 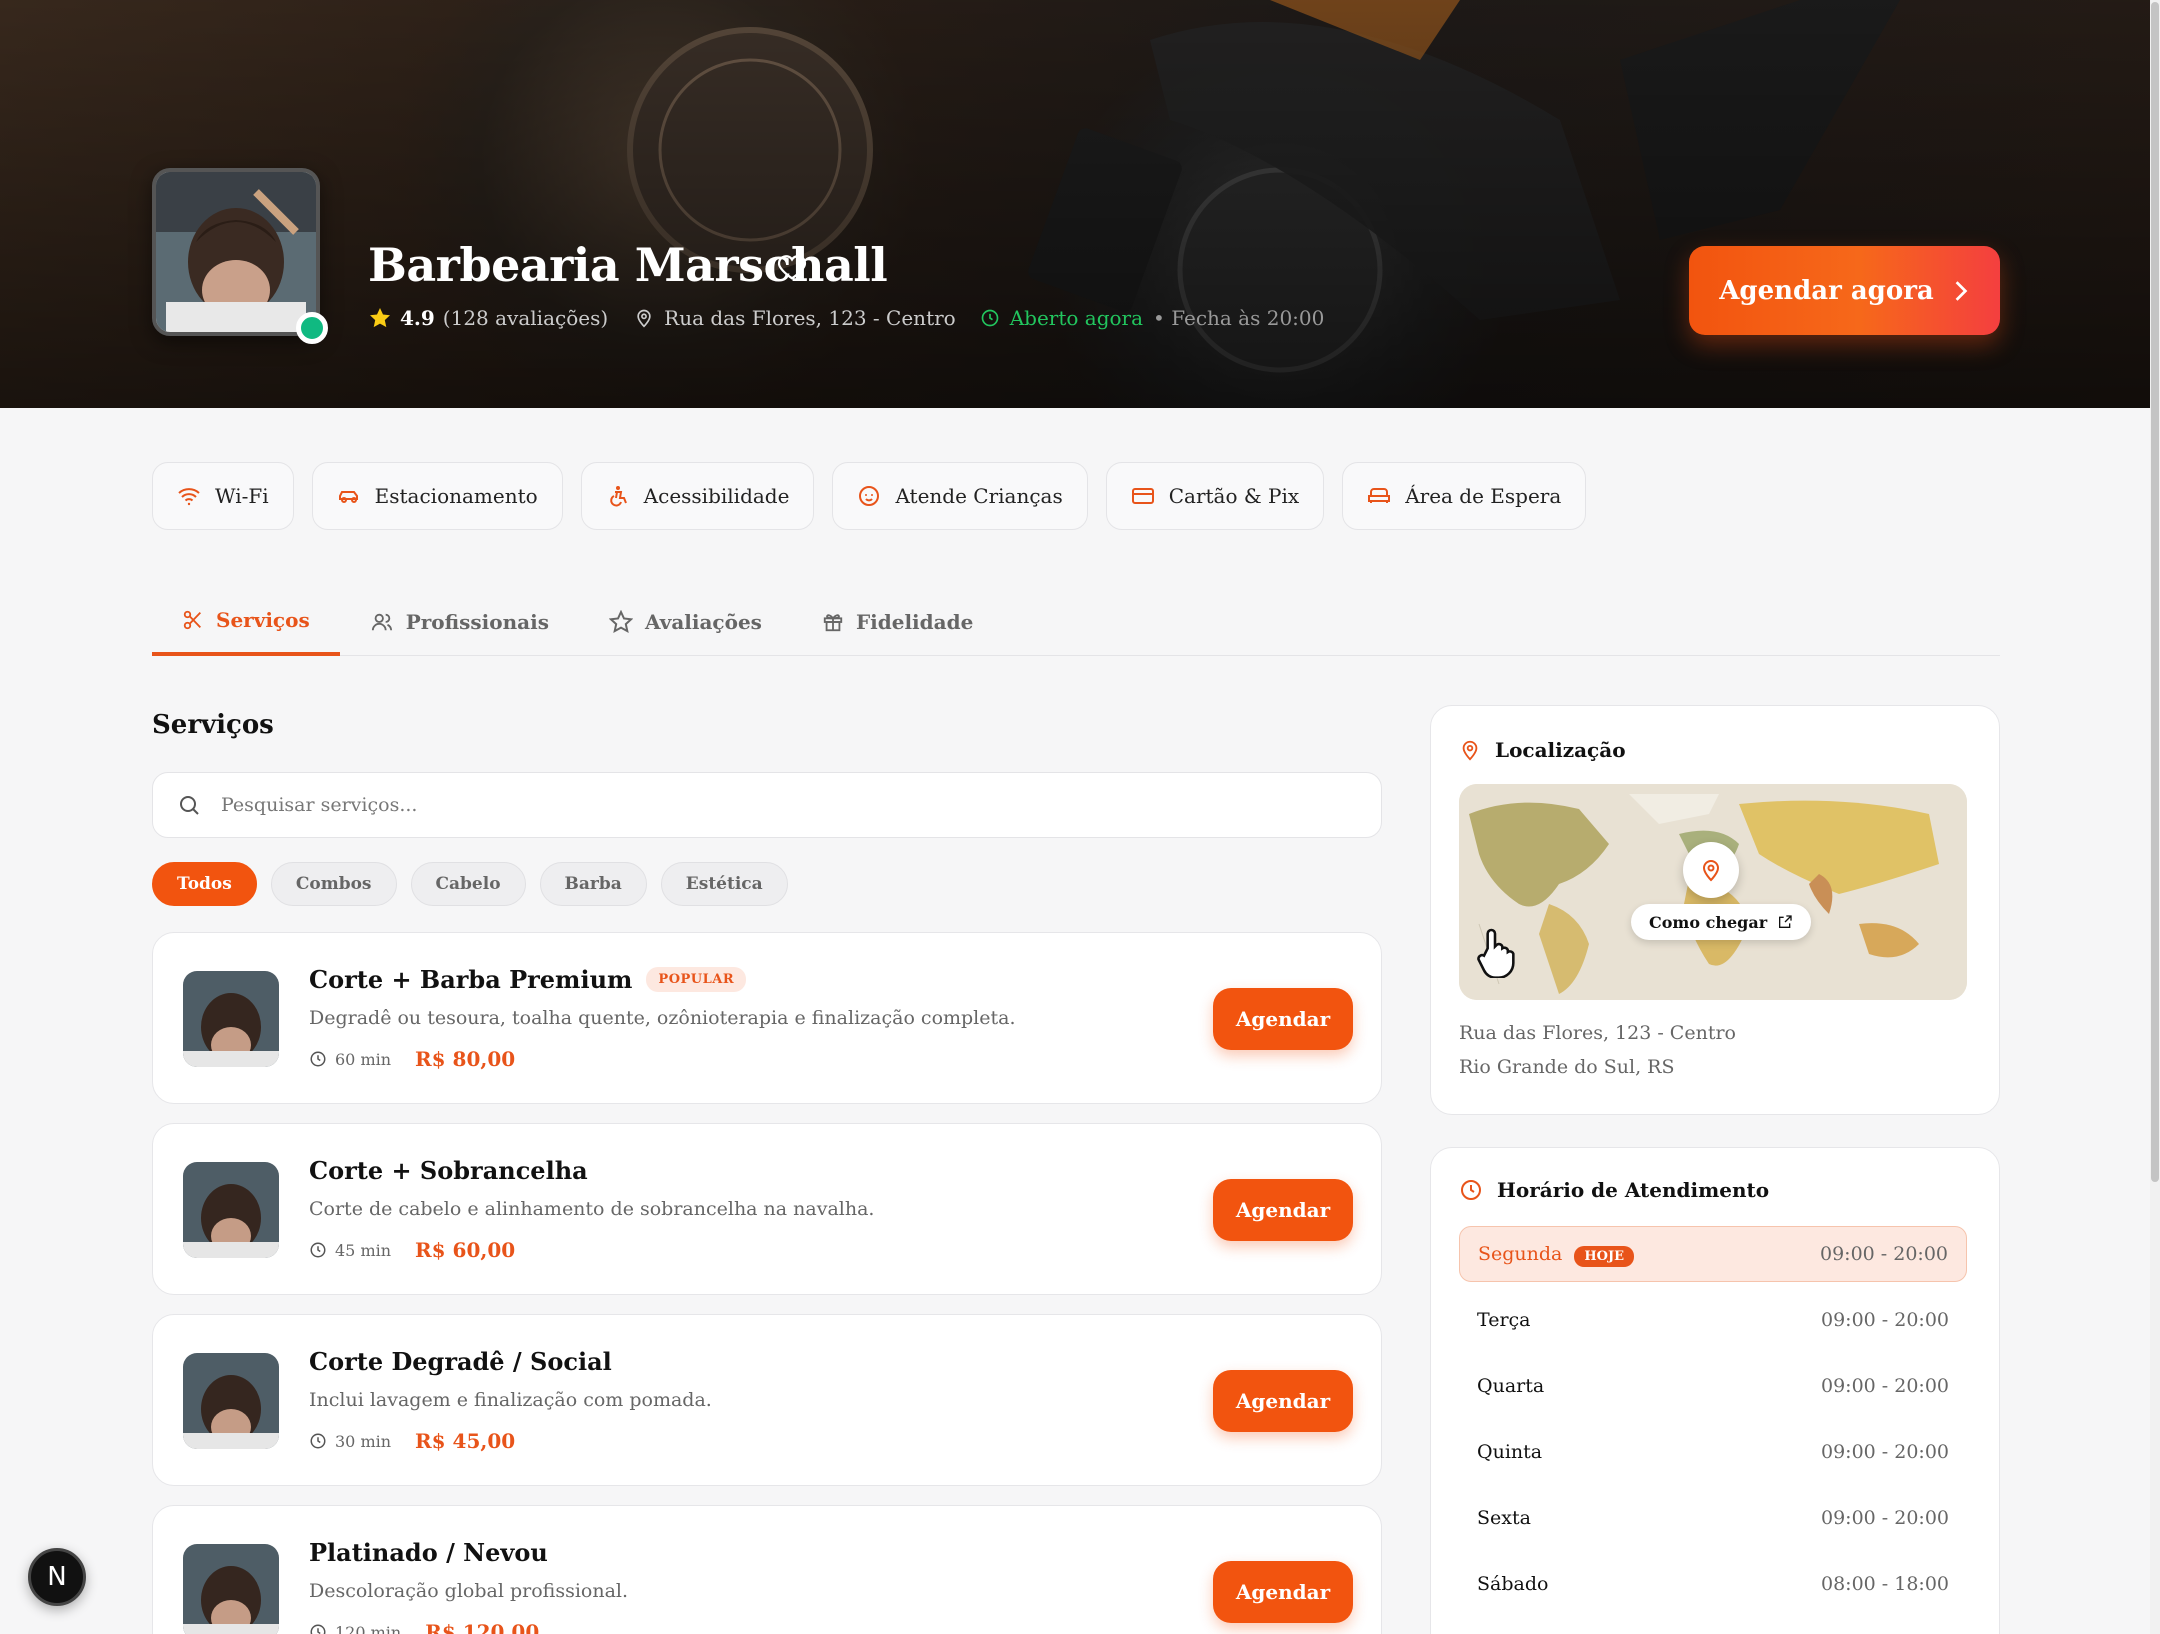 What do you see at coordinates (1614, 1190) in the screenshot?
I see `hours-title: Horário de Atendimento` at bounding box center [1614, 1190].